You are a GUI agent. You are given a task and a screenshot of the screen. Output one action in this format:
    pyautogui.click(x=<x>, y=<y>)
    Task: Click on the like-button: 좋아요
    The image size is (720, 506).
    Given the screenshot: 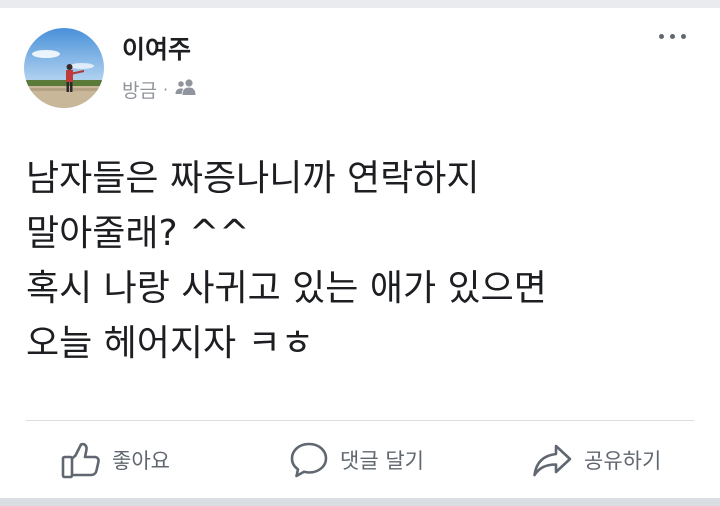 What is the action you would take?
    pyautogui.click(x=115, y=460)
    